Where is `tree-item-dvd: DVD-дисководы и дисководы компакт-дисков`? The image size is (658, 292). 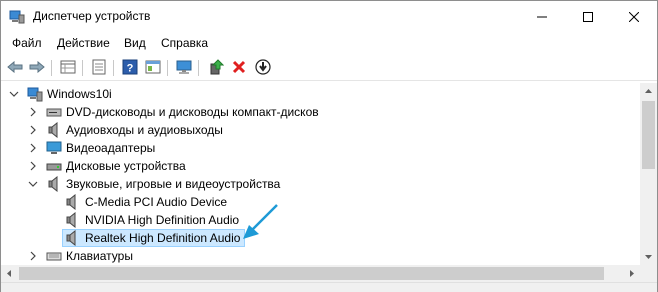
tree-item-dvd: DVD-дисководы и дисководы компакт-дисков is located at coordinates (301, 112).